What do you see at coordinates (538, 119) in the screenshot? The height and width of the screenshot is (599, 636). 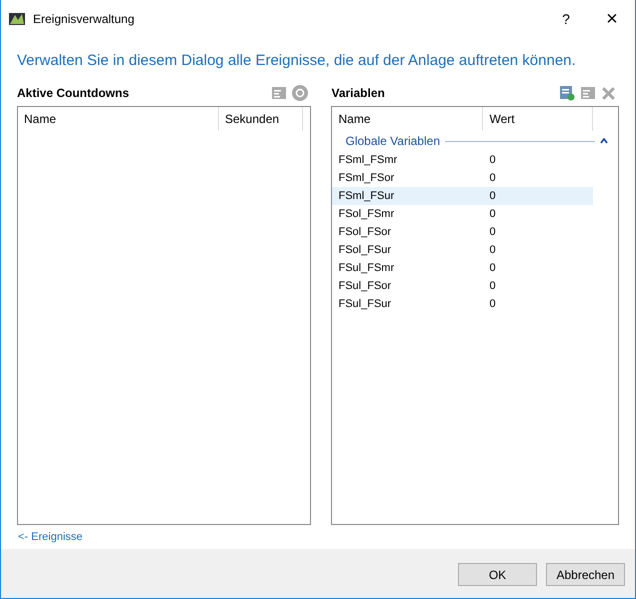 I see `column-header: Wert` at bounding box center [538, 119].